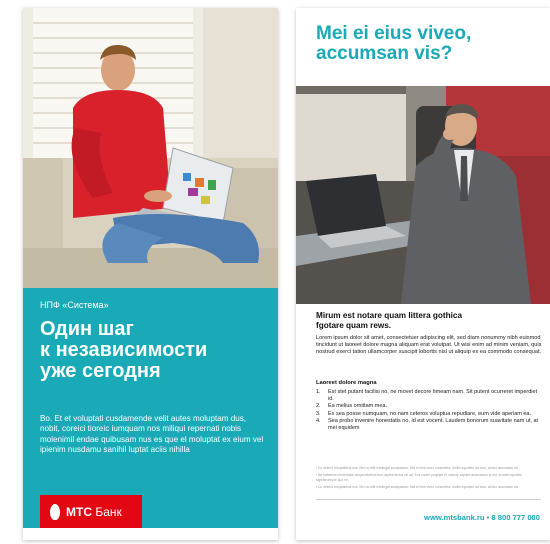 This screenshot has height=544, width=550. What do you see at coordinates (428, 499) in the screenshot?
I see `divider` at bounding box center [428, 499].